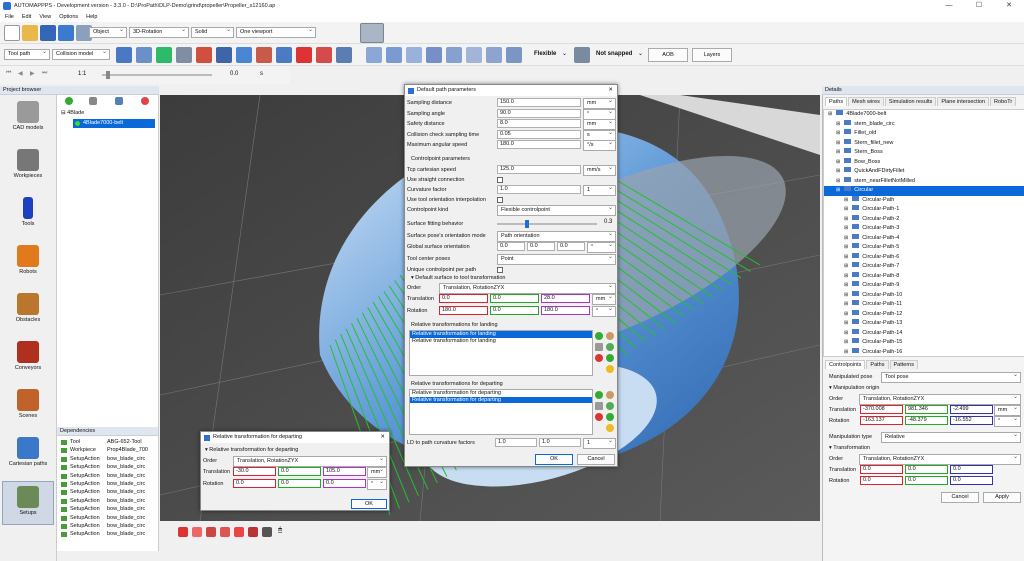 The width and height of the screenshot is (1024, 561). I want to click on view-fit-icon, so click(267, 532).